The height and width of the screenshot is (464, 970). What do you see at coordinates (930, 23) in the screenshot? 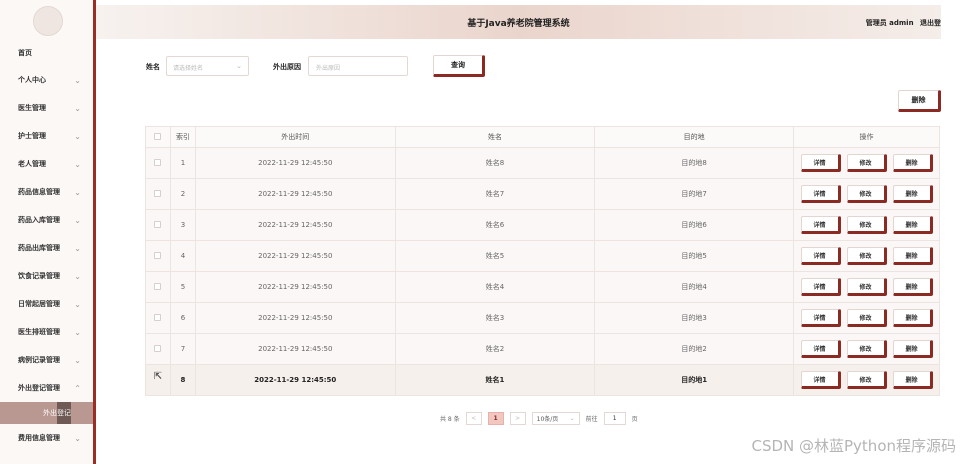
I see `logout-link: 退出登` at bounding box center [930, 23].